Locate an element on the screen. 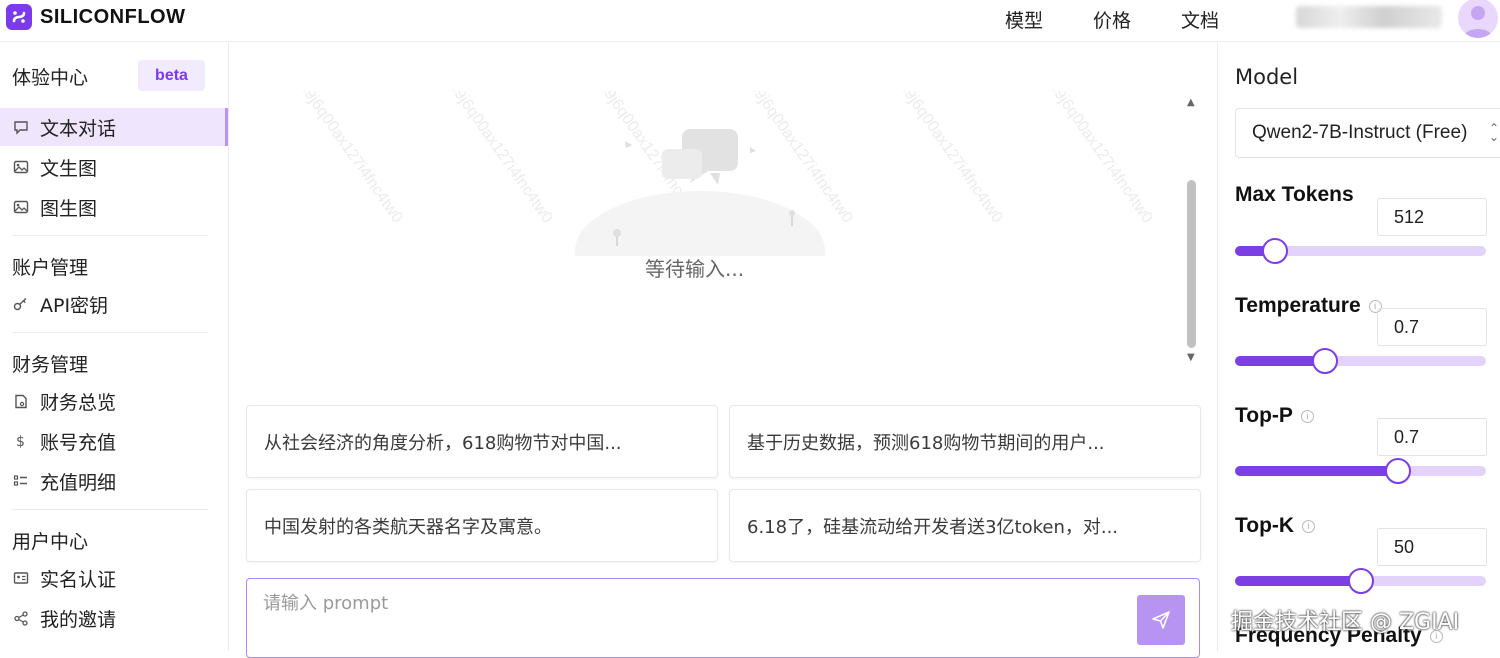  scroll-up-arrow-icon: ▲ is located at coordinates (1191, 102).